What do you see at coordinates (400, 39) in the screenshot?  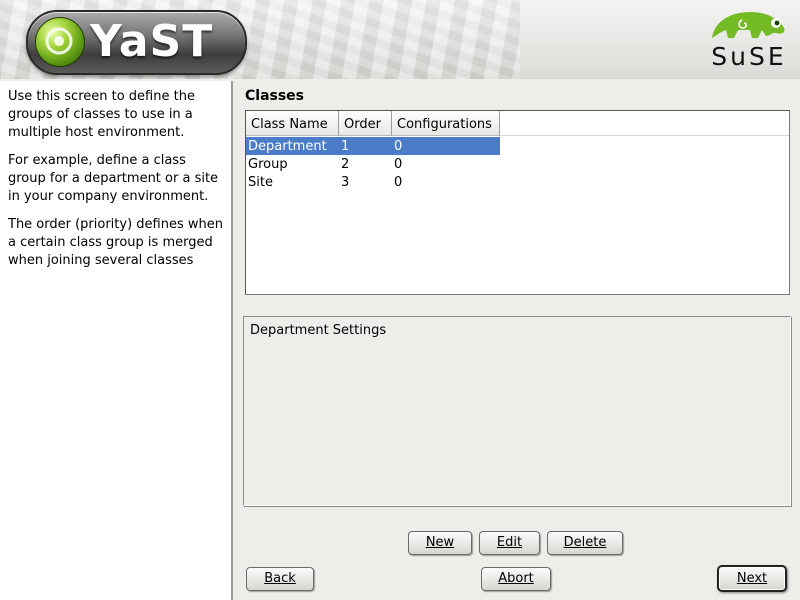 I see `header-banner: YaST SuSE` at bounding box center [400, 39].